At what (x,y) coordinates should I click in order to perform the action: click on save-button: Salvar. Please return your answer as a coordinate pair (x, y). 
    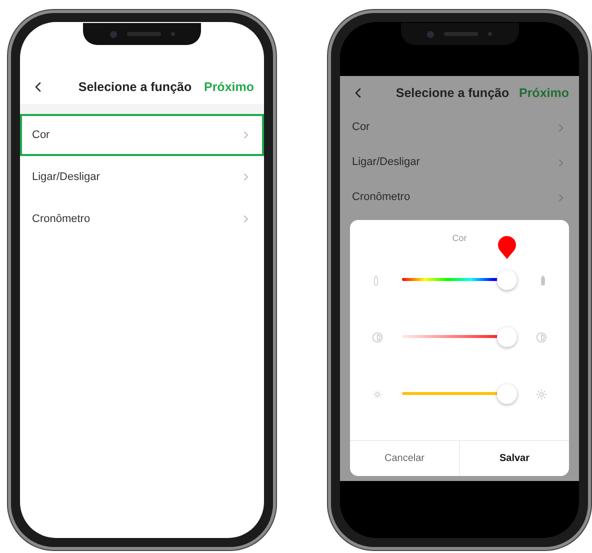
    Looking at the image, I should click on (514, 458).